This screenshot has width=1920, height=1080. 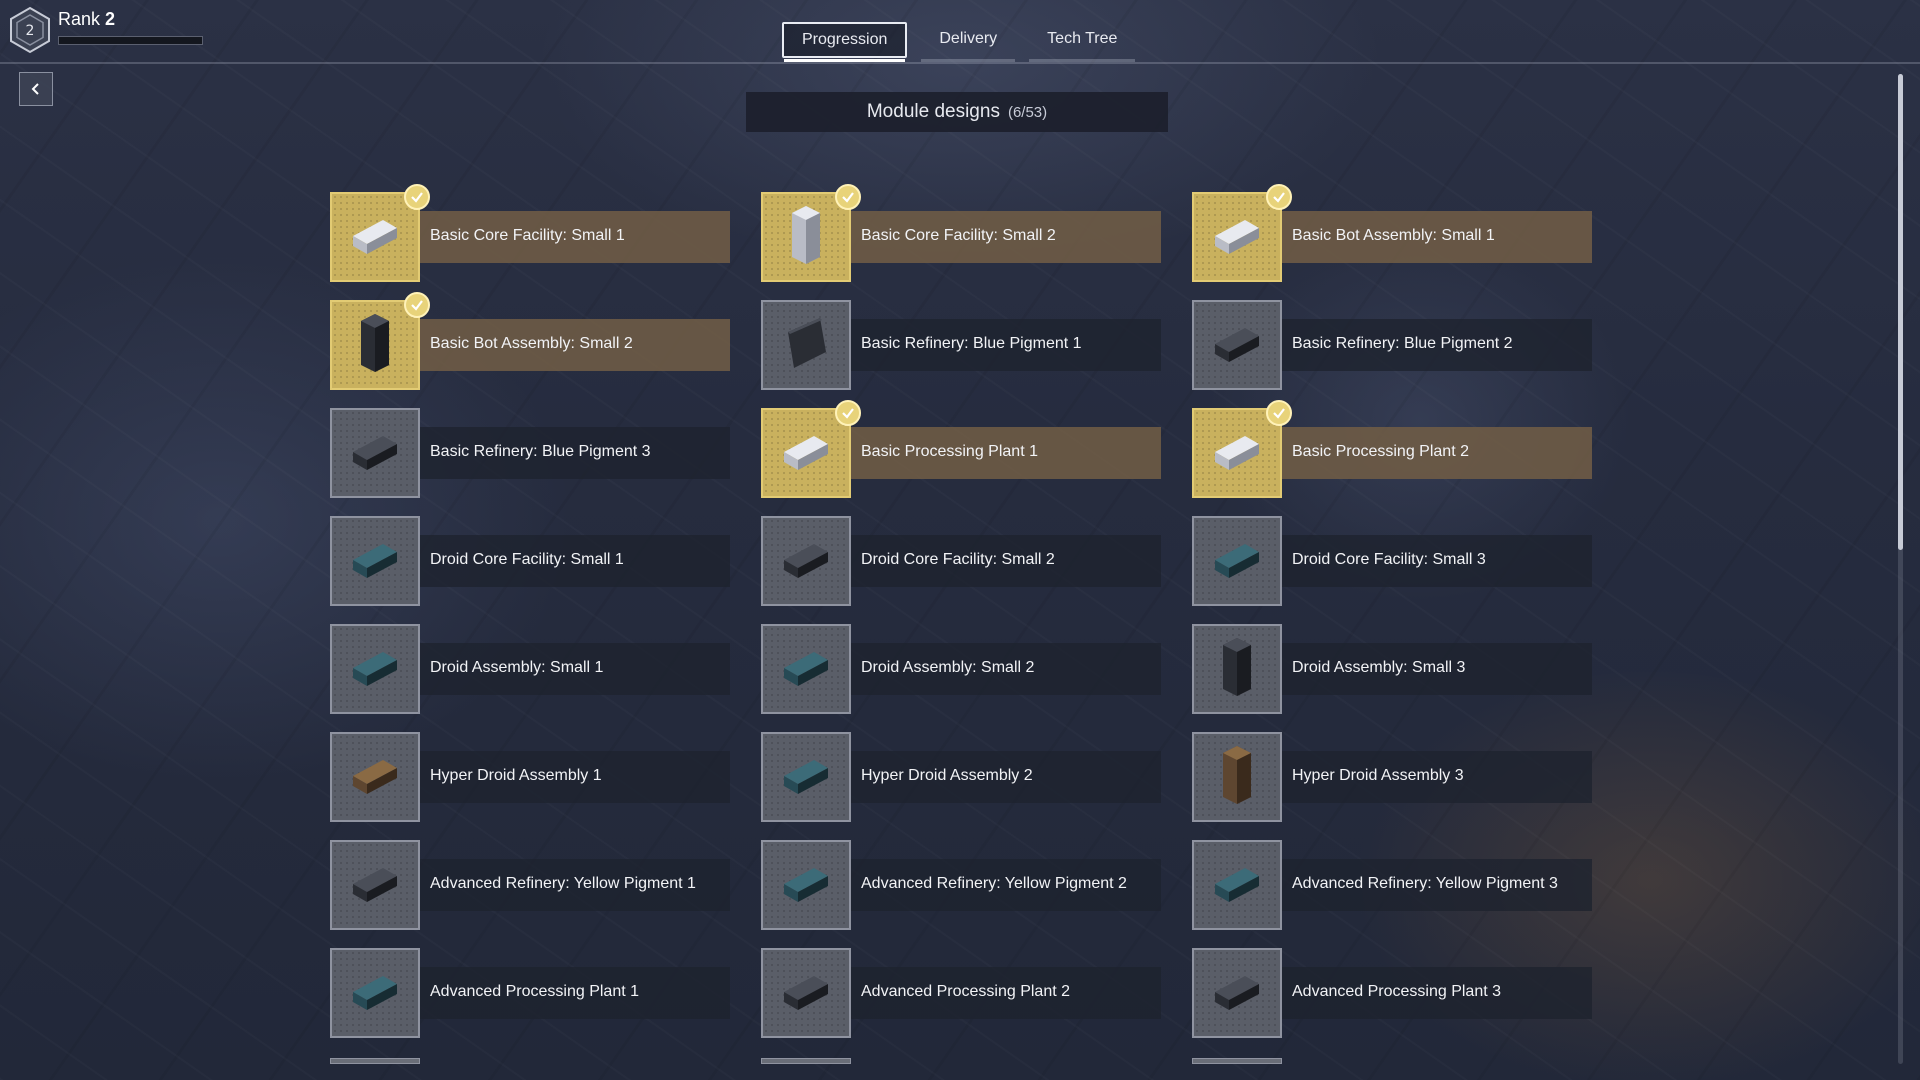 I want to click on svg-text: 2, so click(x=30, y=31).